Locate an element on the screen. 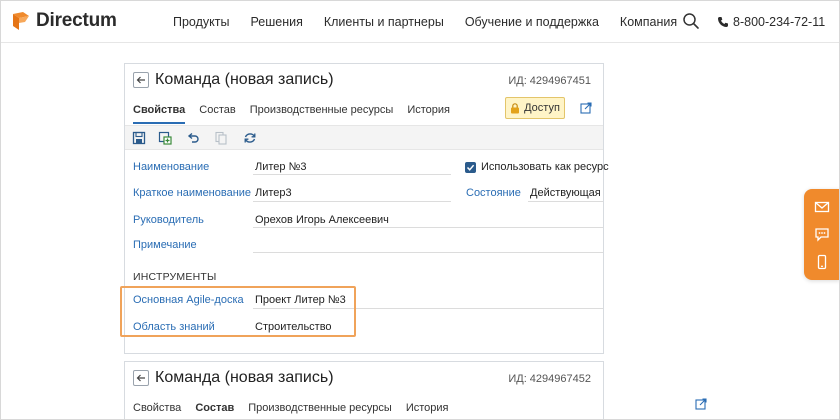 This screenshot has width=840, height=420. phone-link: 8-800-234-72-11 is located at coordinates (771, 22).